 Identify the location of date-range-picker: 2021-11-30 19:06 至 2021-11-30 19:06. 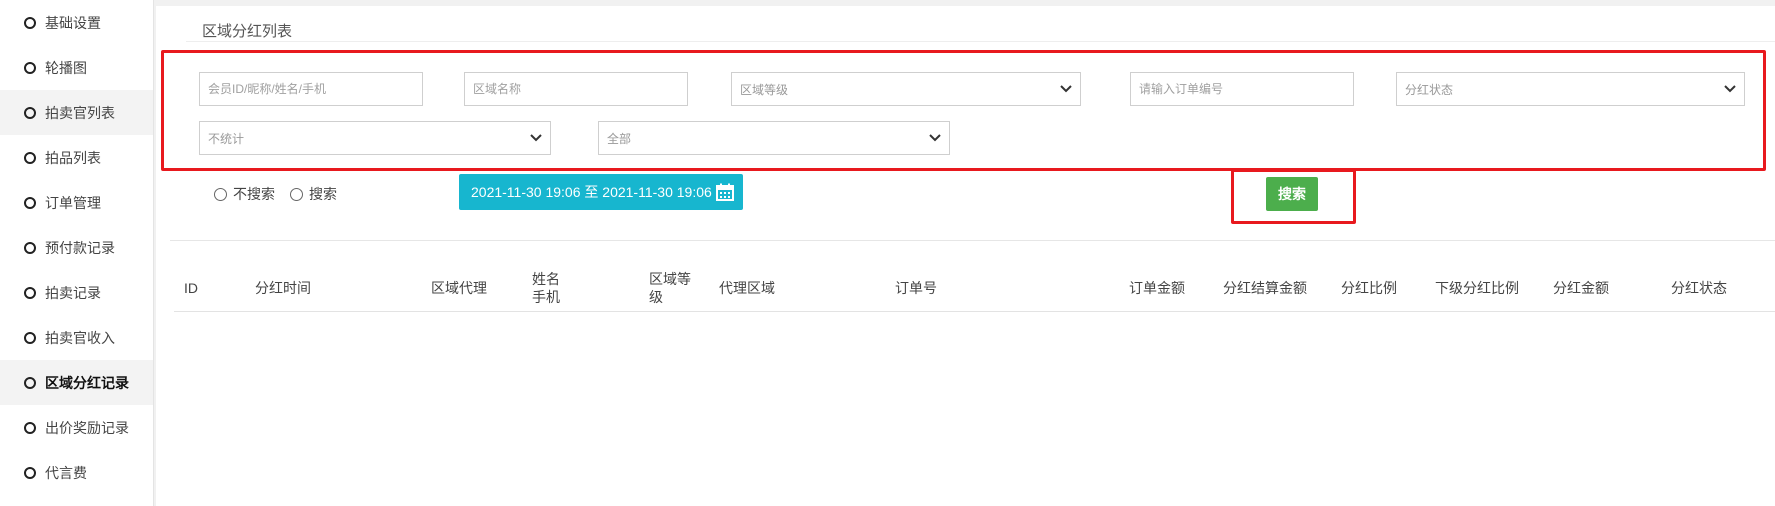
(601, 192).